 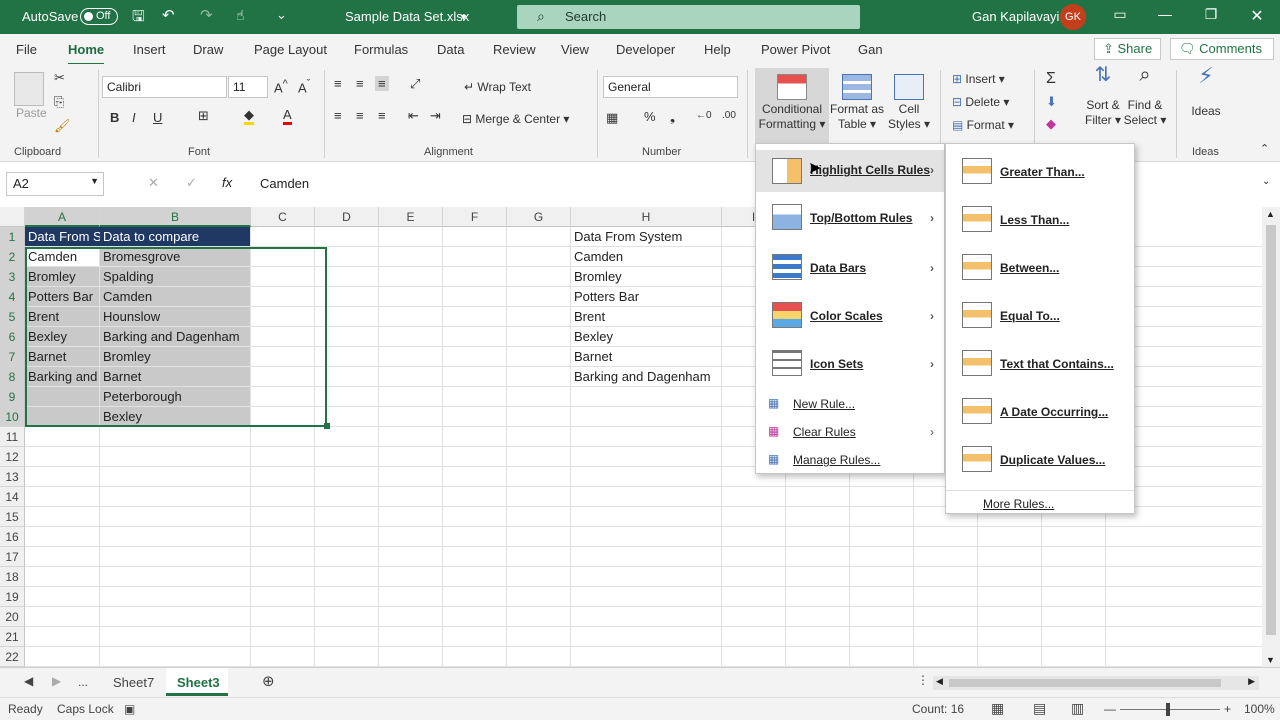 I want to click on row-header-11: 11, so click(x=12, y=437).